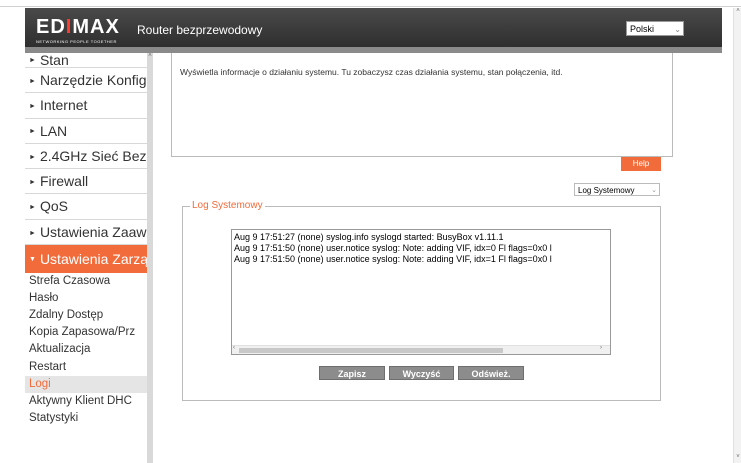 The width and height of the screenshot is (741, 463). I want to click on sidebar-item-label: Narzędzie Konfigu, so click(93, 80).